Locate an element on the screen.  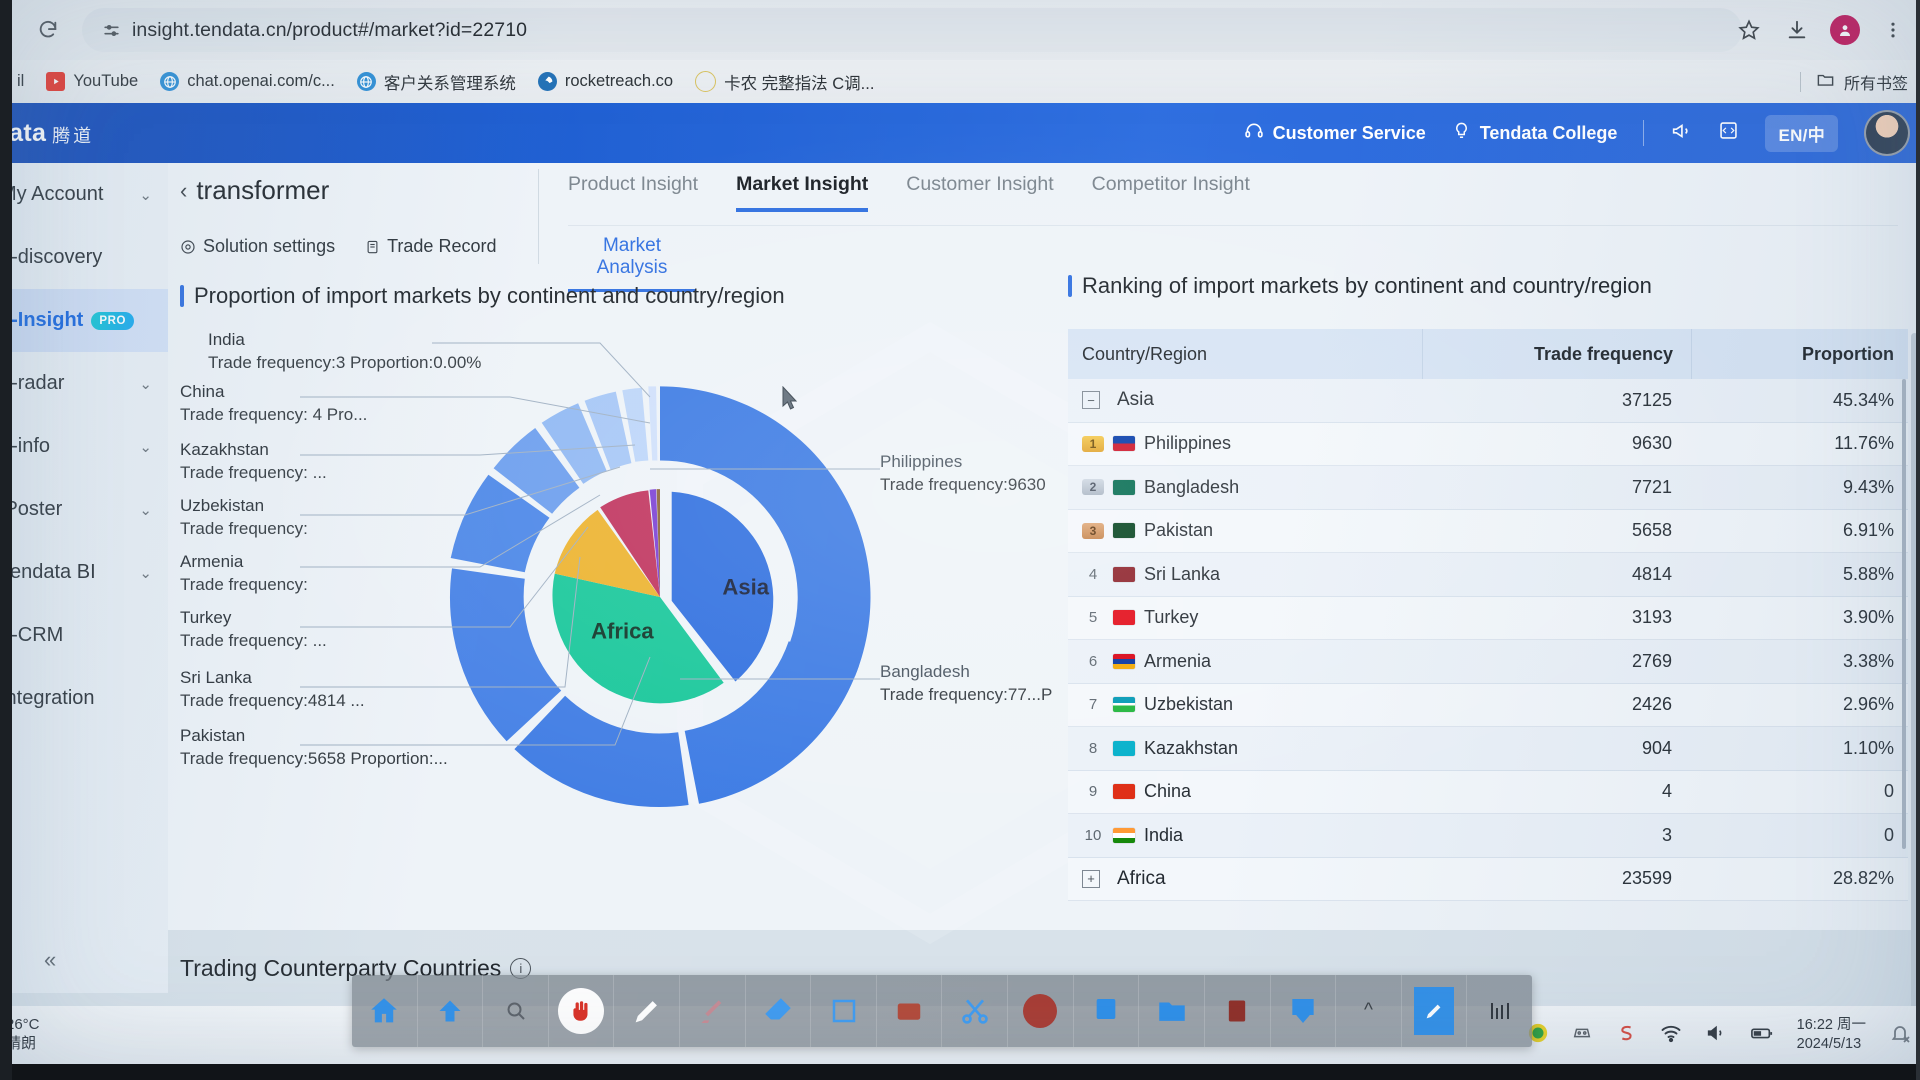
highlighter-icon is located at coordinates (713, 1011).